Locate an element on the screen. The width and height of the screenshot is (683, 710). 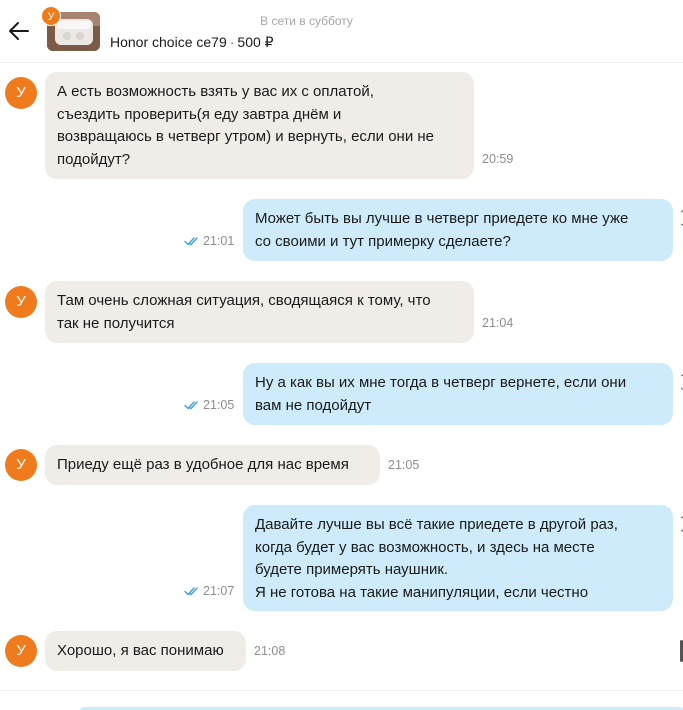
message-time: 21:04 is located at coordinates (498, 323).